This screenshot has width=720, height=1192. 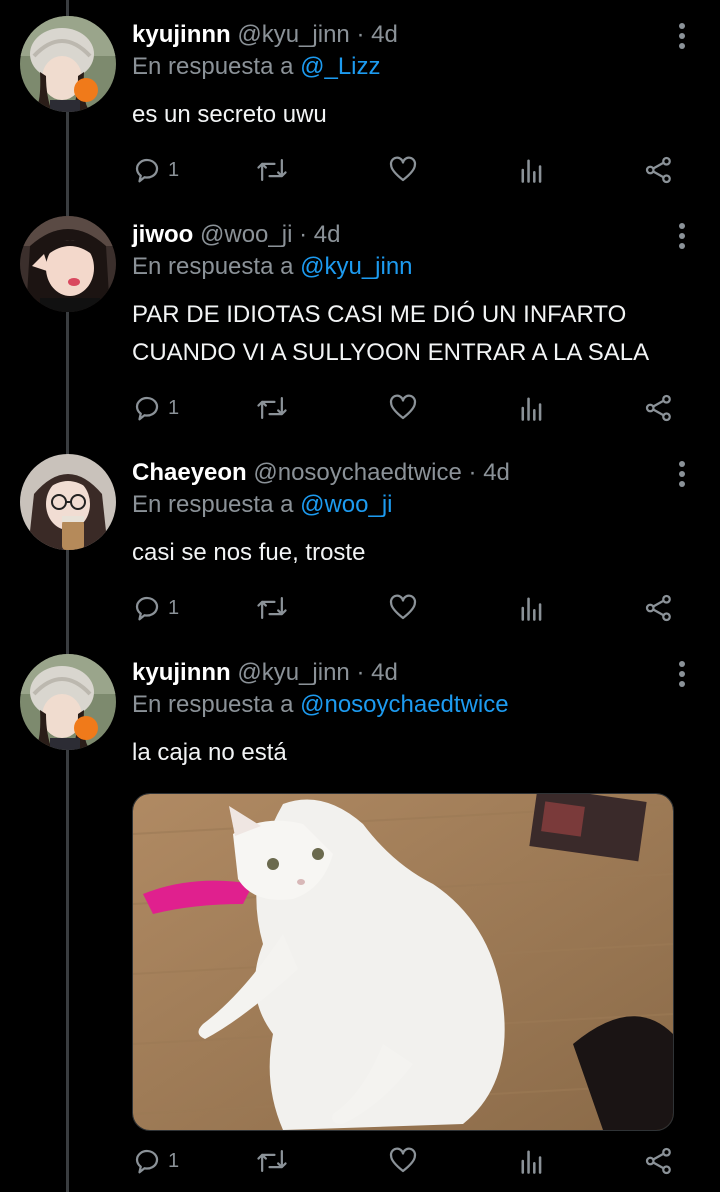 I want to click on tweet-text: la caja no está, so click(x=209, y=753).